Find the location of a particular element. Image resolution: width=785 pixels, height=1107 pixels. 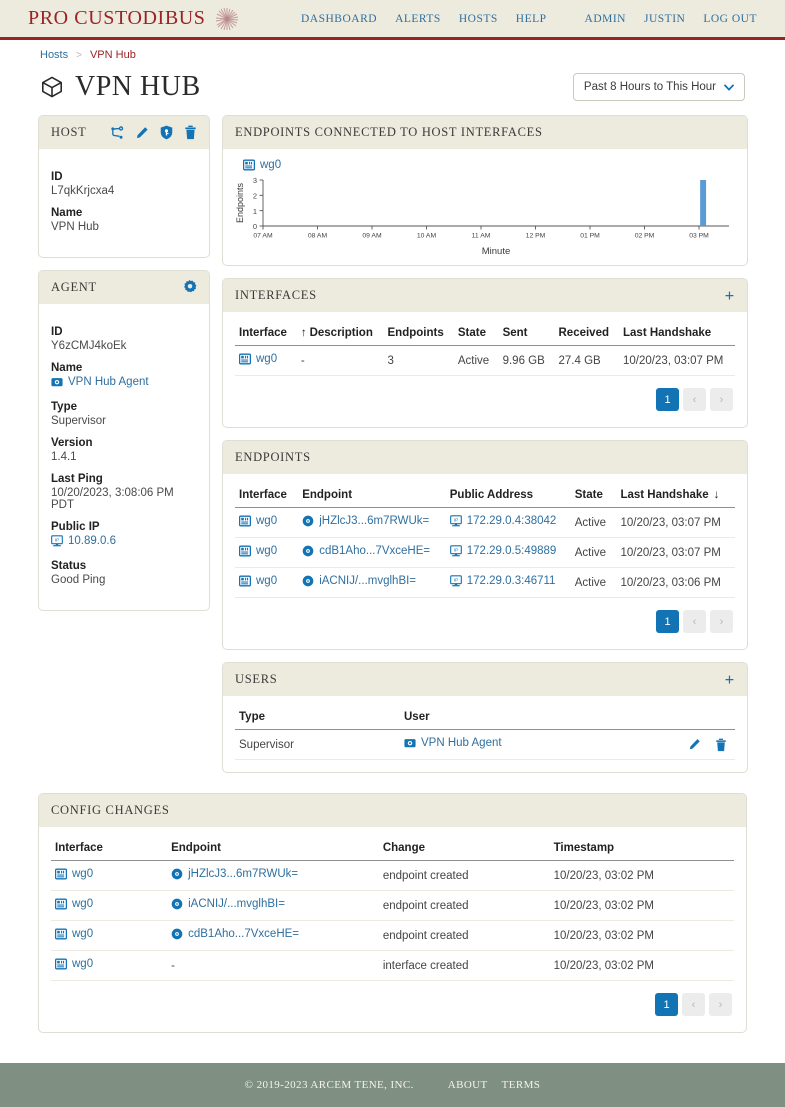

time-range-select: Past 8 Hours to This Hour is located at coordinates (658, 87).